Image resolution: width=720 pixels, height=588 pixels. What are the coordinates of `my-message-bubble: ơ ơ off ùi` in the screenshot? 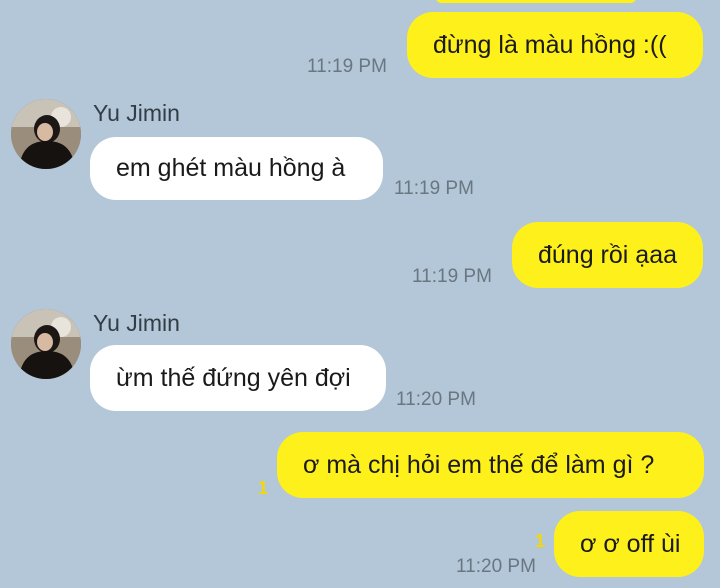 It's located at (629, 544).